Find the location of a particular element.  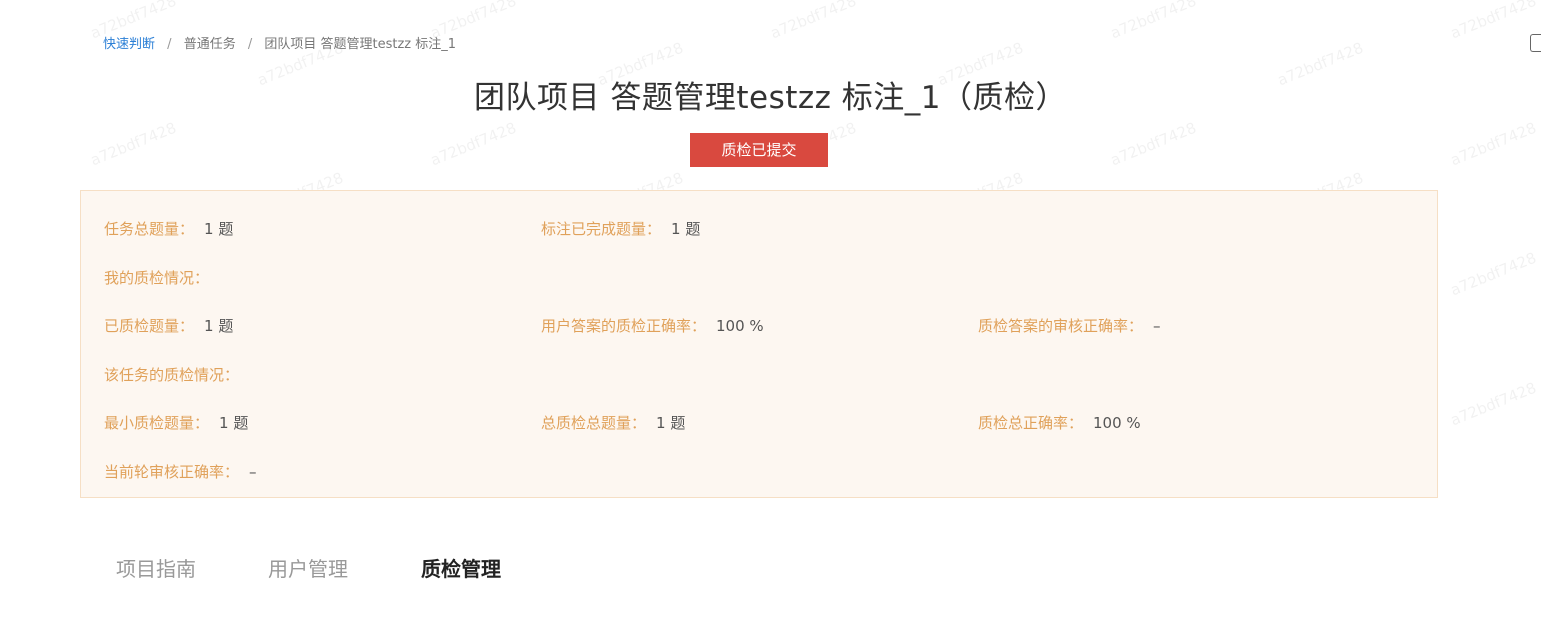

status-badge: 质检已提交 is located at coordinates (759, 150).